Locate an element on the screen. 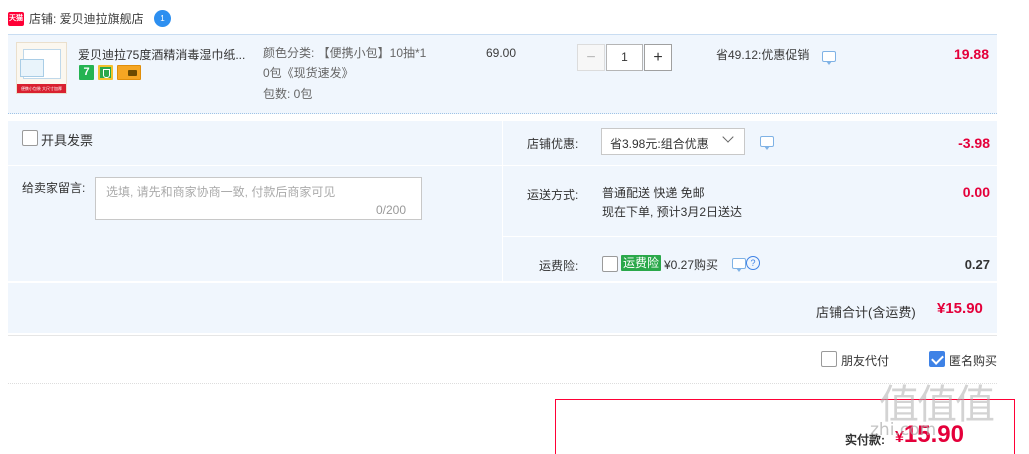  shipping-method: 普通配送 快递 免邮 is located at coordinates (653, 193).